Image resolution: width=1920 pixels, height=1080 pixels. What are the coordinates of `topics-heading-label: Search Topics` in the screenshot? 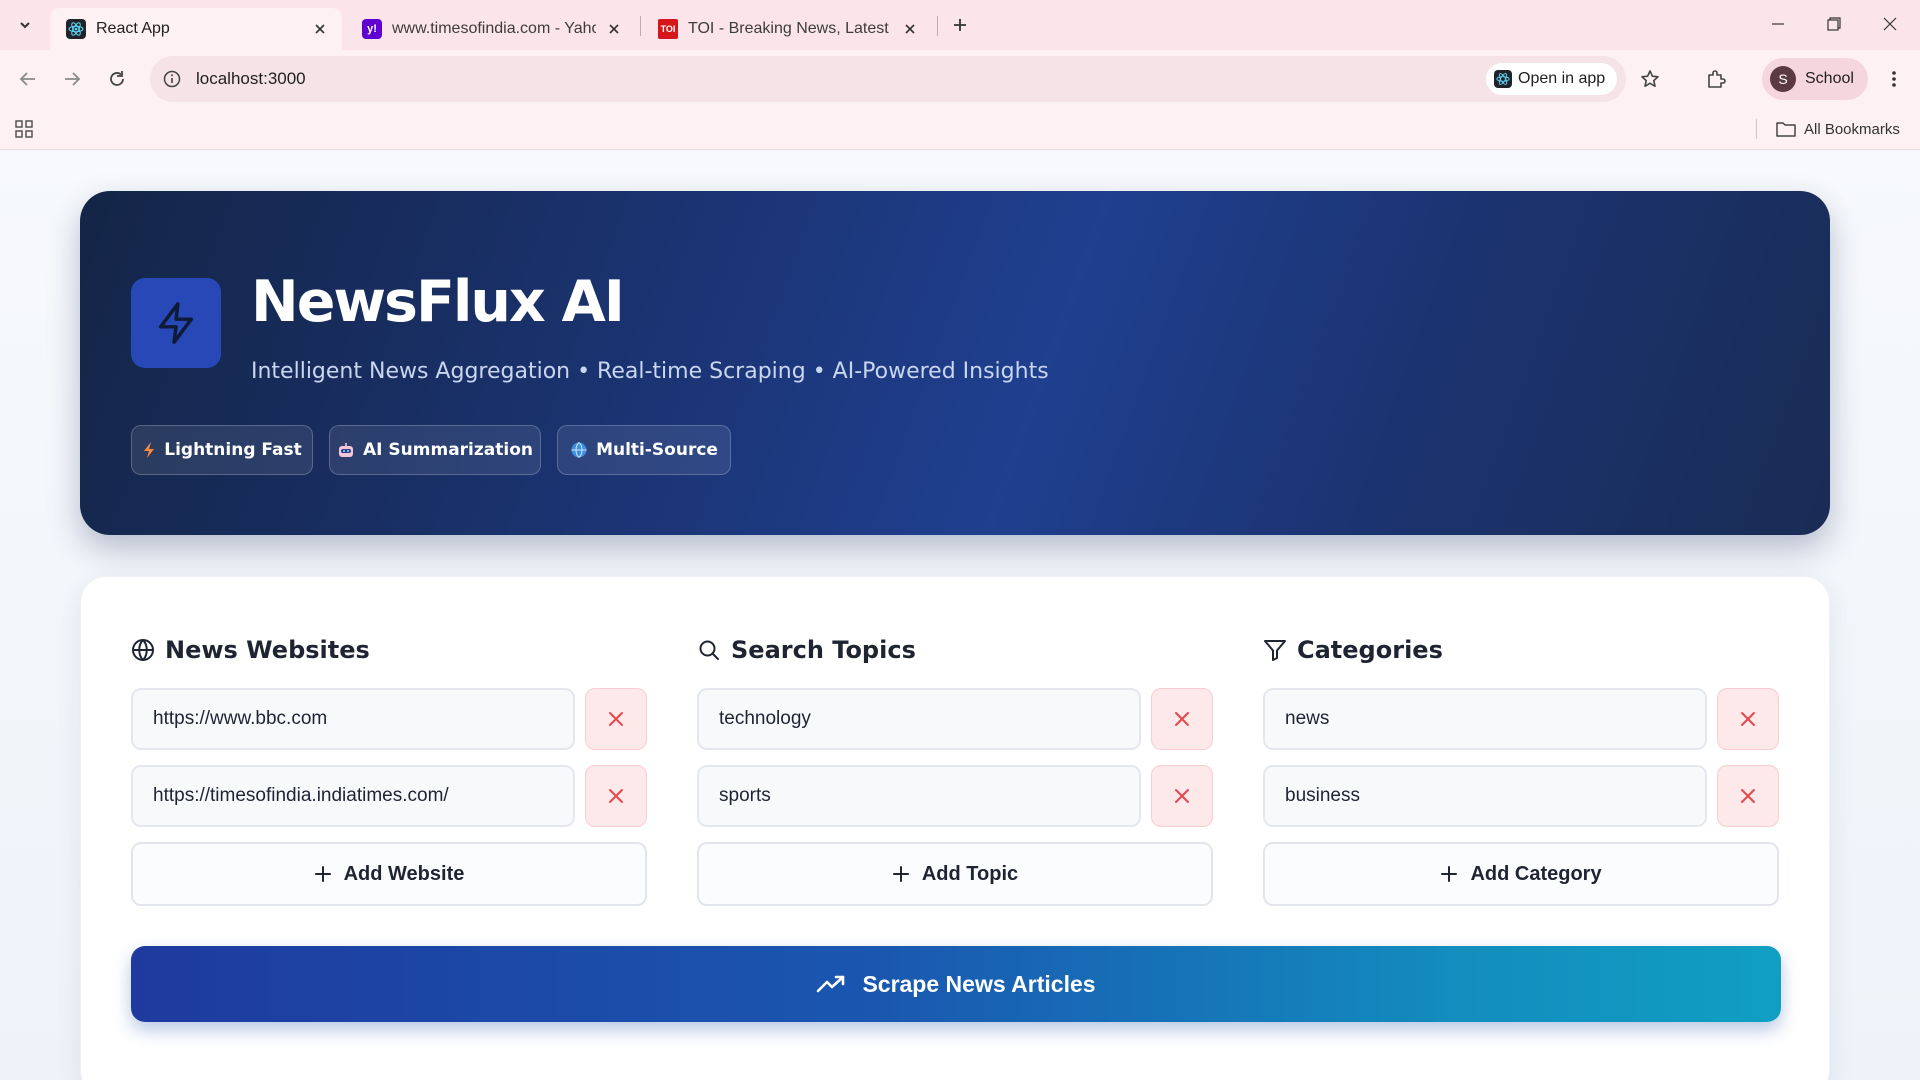 It's located at (823, 650).